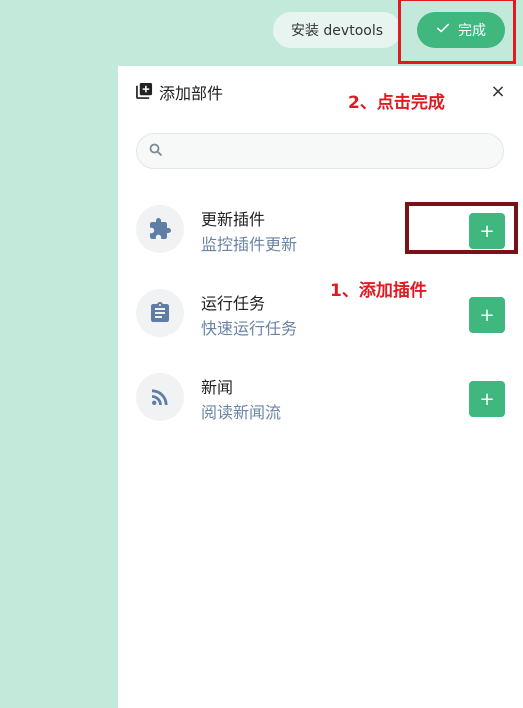 The image size is (523, 708). Describe the element at coordinates (498, 91) in the screenshot. I see `close-icon: ×` at that location.